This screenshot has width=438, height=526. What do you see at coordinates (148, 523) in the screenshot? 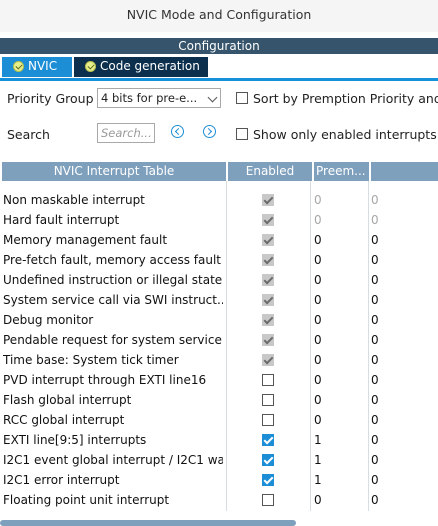
I see `horizontal-scrollbar` at bounding box center [148, 523].